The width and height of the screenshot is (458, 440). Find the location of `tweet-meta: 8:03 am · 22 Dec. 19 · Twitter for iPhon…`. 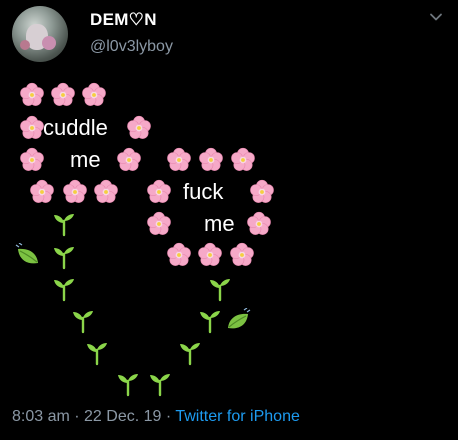

tweet-meta: 8:03 am · 22 Dec. 19 · Twitter for iPhon… is located at coordinates (156, 417).